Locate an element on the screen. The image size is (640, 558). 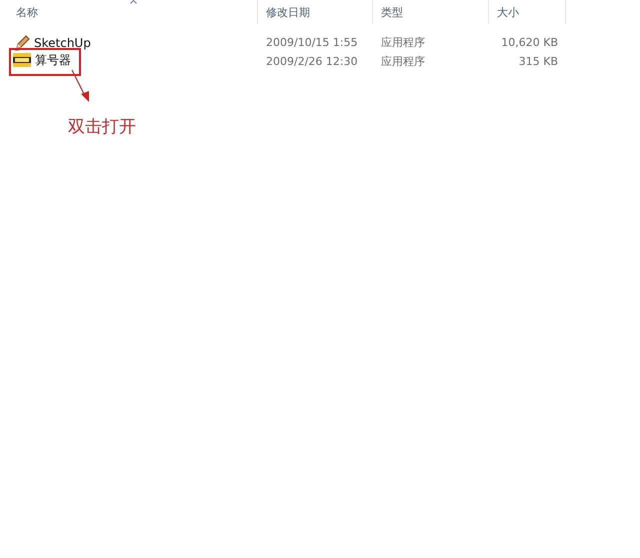
file-name: 算号器 is located at coordinates (53, 60).